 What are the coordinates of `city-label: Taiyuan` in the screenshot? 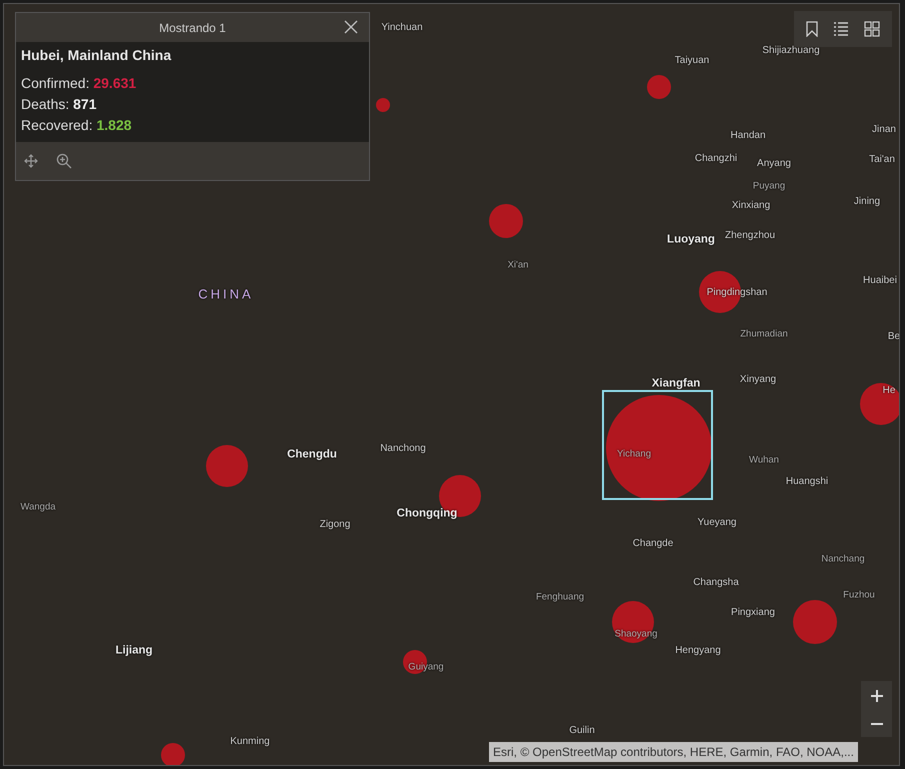 It's located at (692, 61).